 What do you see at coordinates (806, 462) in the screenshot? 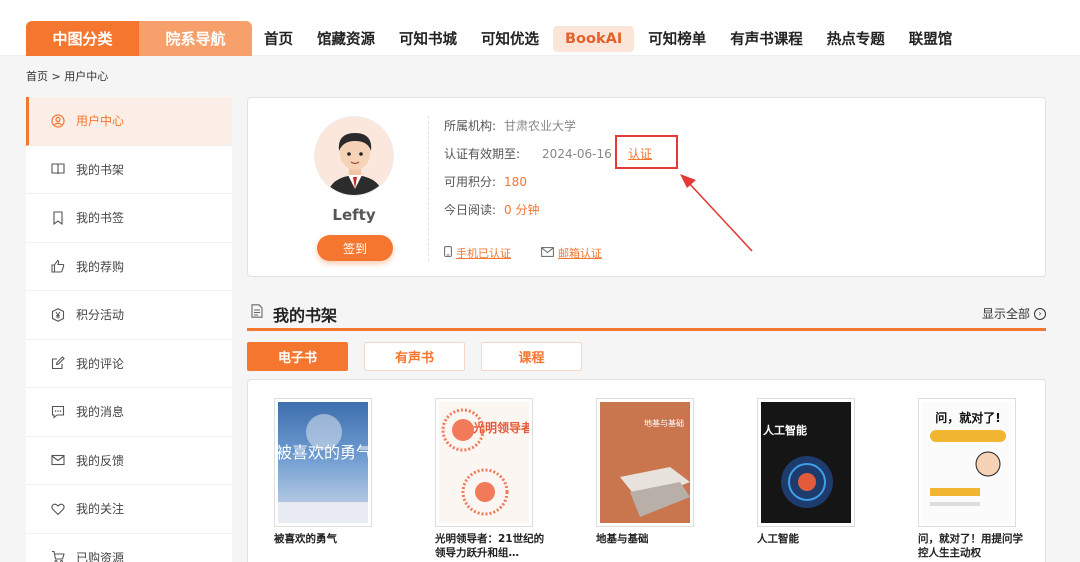
I see `book-cover: 人工智能` at bounding box center [806, 462].